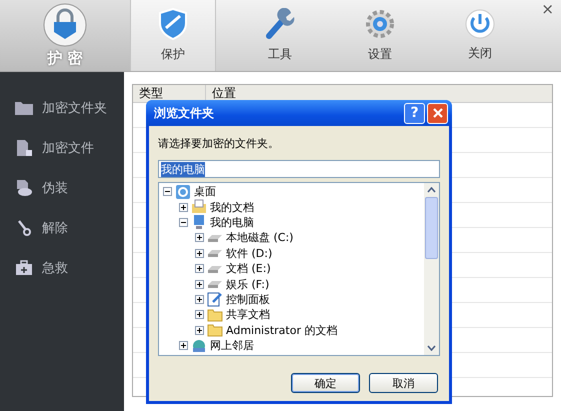 This screenshot has height=411, width=561. Describe the element at coordinates (199, 222) in the screenshot. I see `computer-icon` at that location.